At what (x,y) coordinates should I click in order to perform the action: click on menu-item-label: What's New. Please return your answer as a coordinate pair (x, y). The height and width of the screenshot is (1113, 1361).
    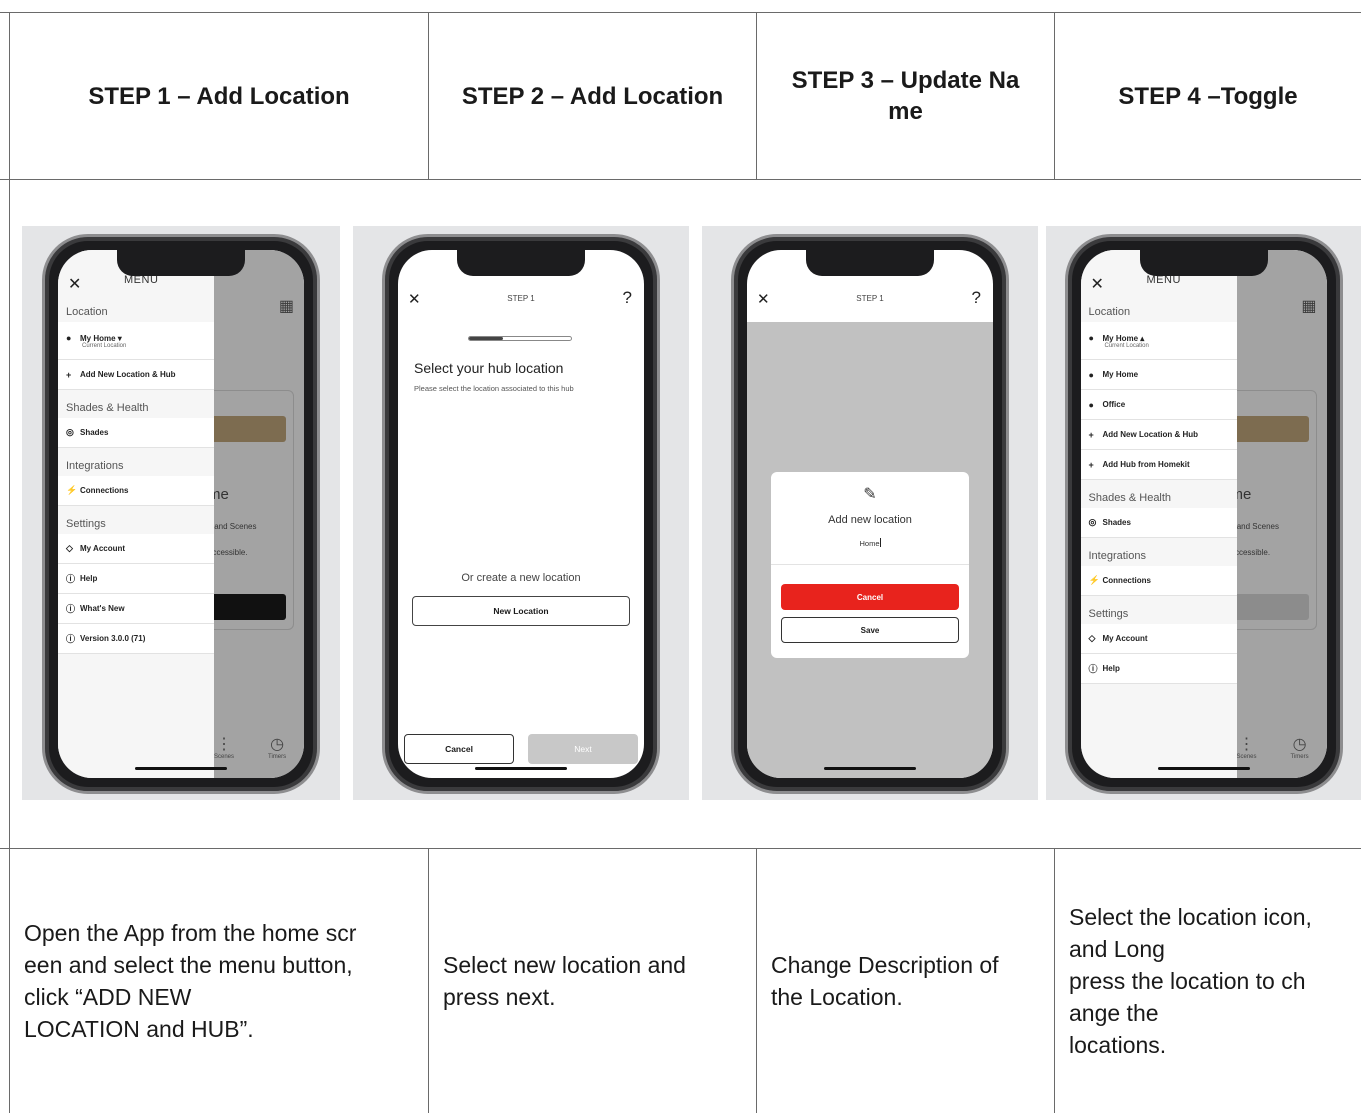
    Looking at the image, I should click on (102, 608).